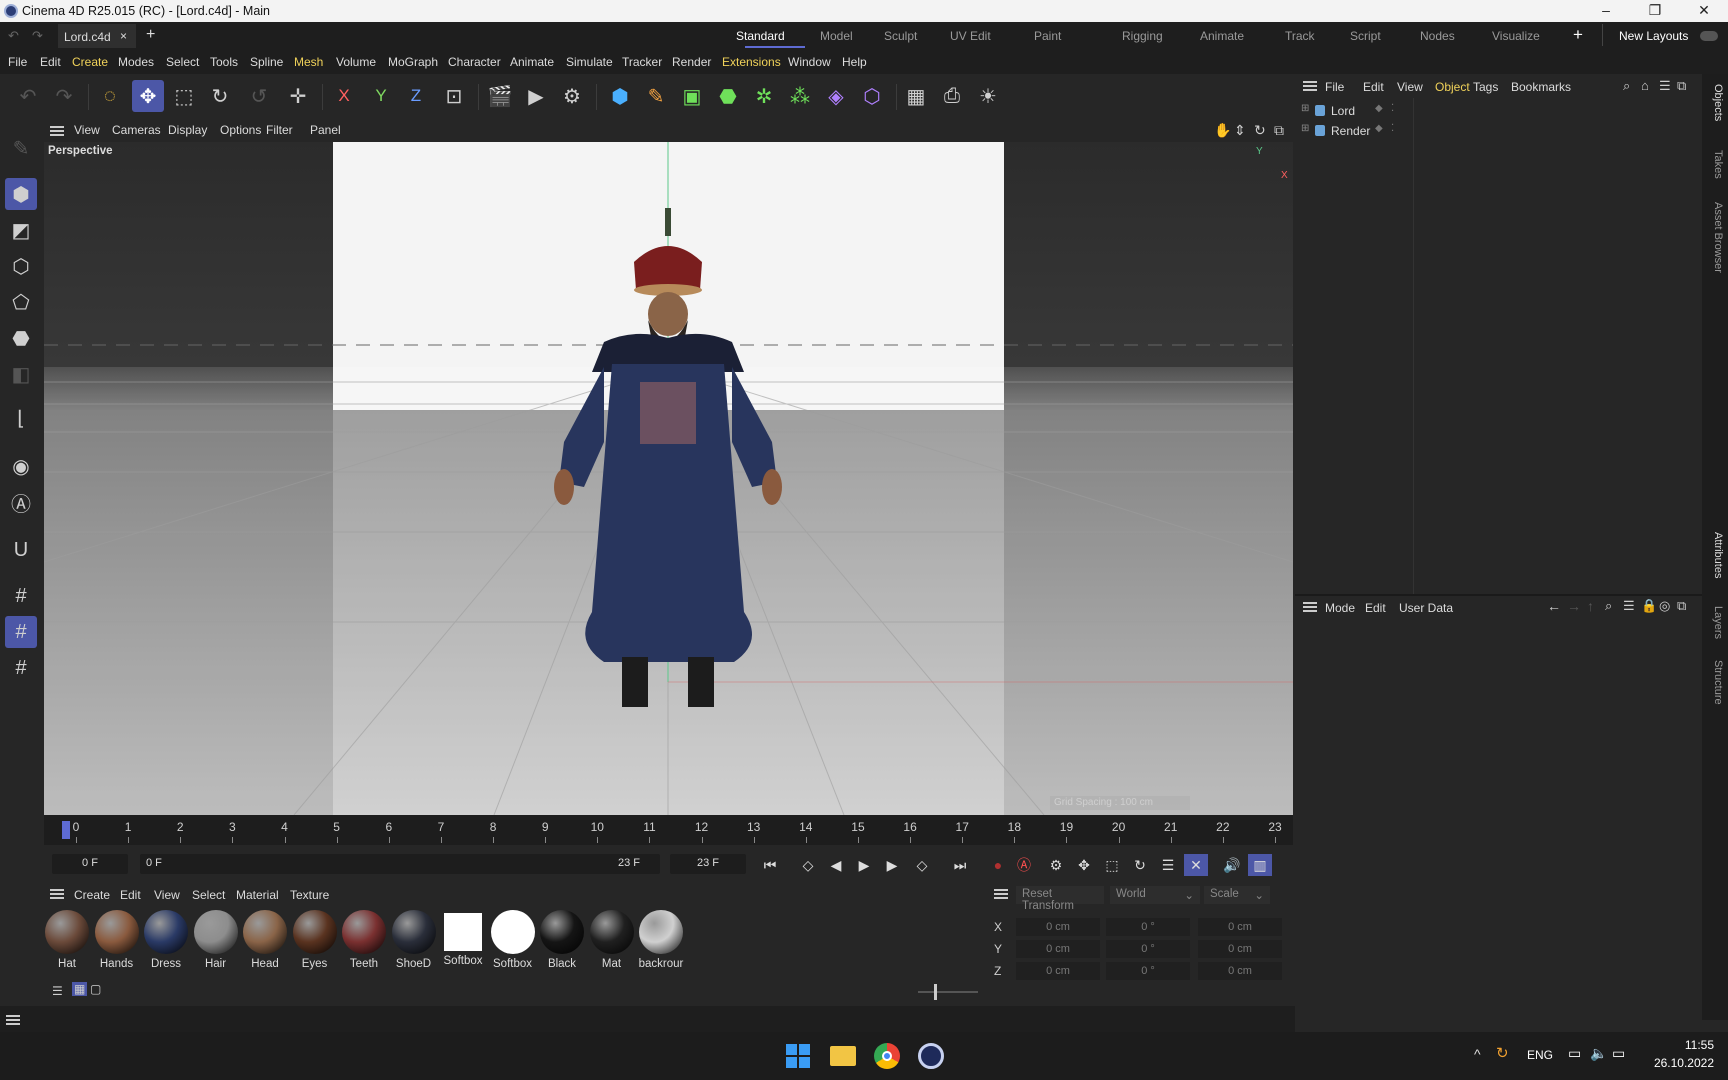 The image size is (1728, 1080). Describe the element at coordinates (872, 96) in the screenshot. I see `field-icon: ⬡` at that location.